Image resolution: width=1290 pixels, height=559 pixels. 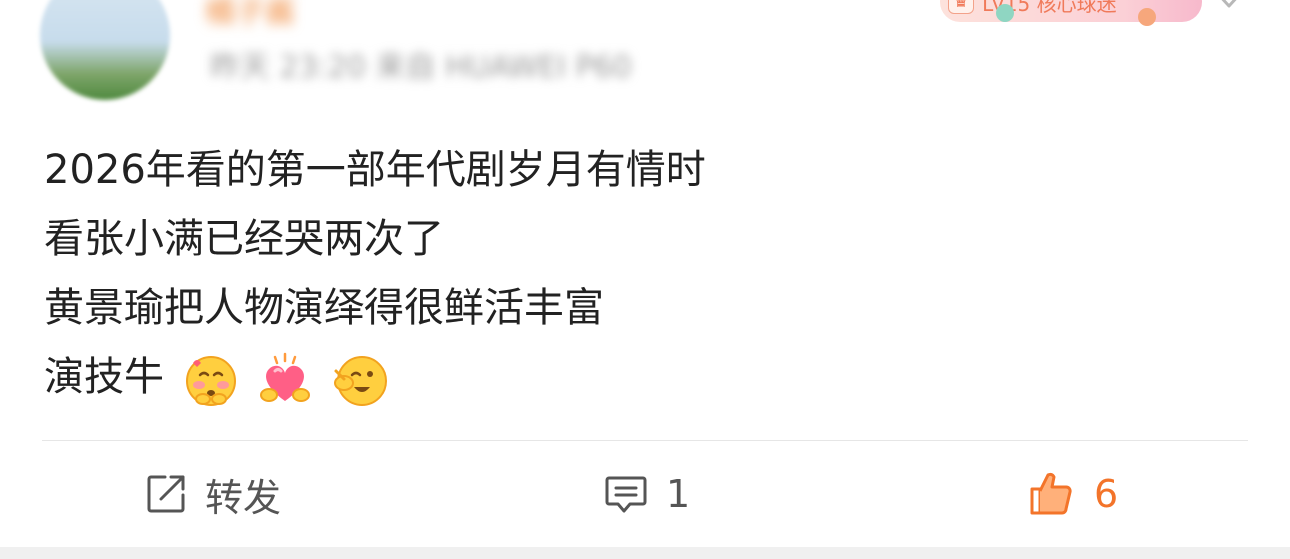 I want to click on post-text-line: 2026年看的第一部年代剧岁月有情时, so click(x=375, y=170).